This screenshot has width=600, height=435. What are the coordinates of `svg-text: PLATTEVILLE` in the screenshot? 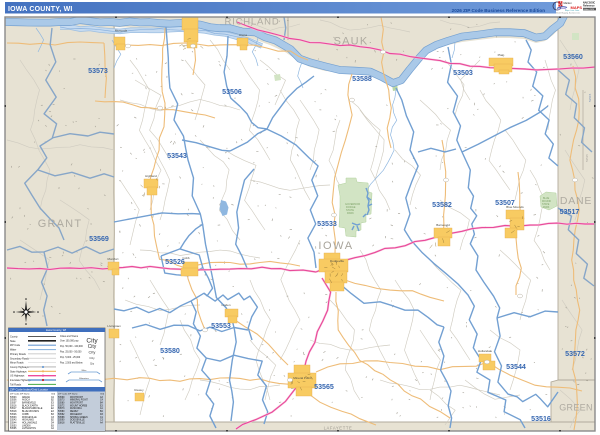 It's located at (77, 422).